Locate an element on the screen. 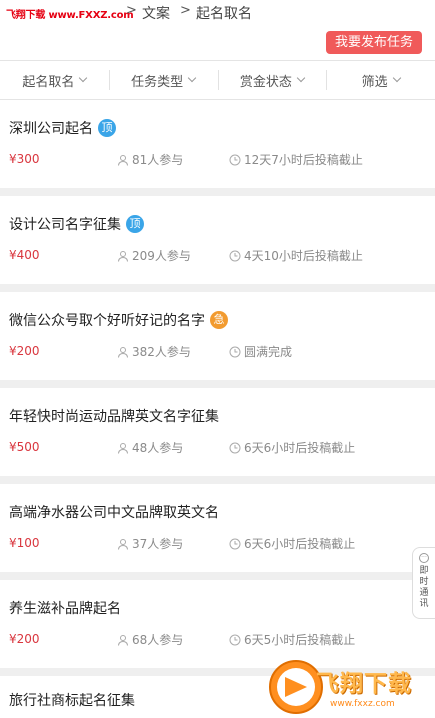 This screenshot has height=718, width=435. watermark-text: 飞翔下载 is located at coordinates (364, 684).